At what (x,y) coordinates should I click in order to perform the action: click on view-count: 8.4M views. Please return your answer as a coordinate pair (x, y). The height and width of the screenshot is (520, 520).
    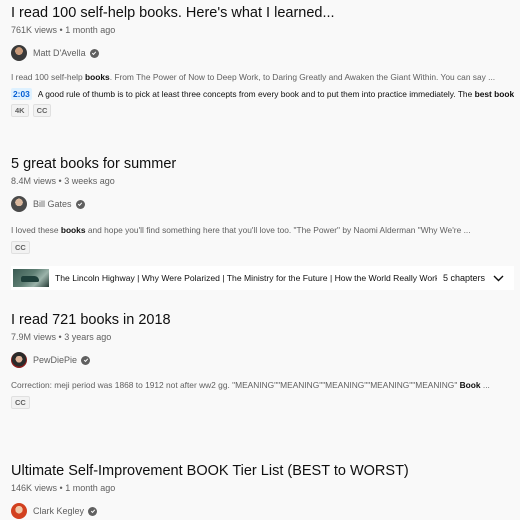
    Looking at the image, I should click on (34, 181).